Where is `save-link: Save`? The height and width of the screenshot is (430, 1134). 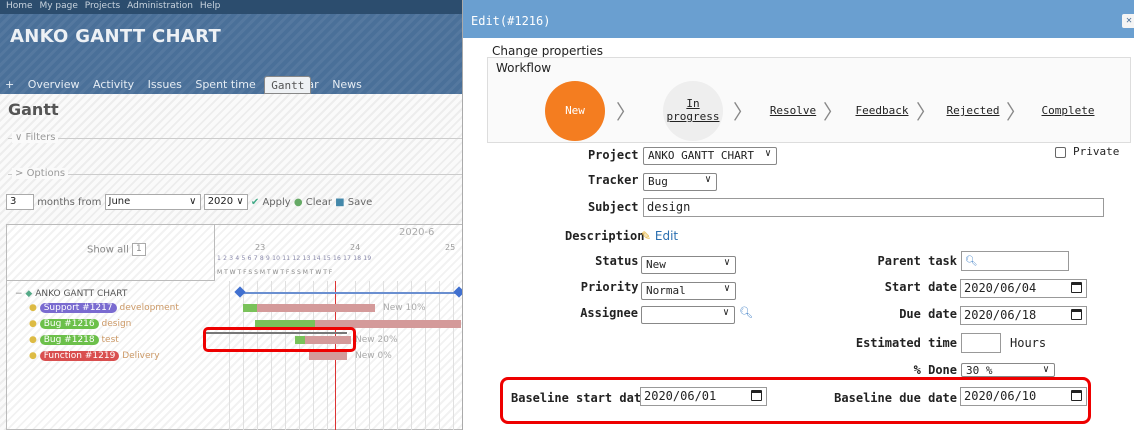 save-link: Save is located at coordinates (360, 202).